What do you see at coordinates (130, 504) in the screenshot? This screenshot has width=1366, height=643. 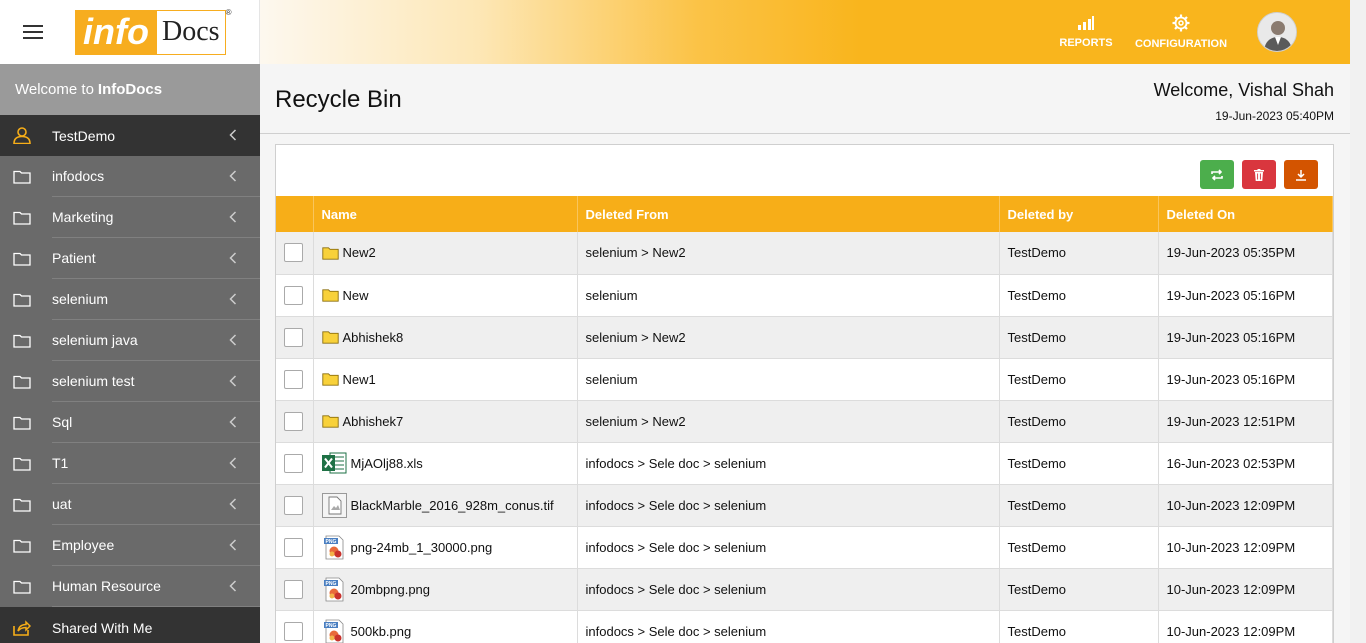 I see `sidebar-item-uat: uat` at bounding box center [130, 504].